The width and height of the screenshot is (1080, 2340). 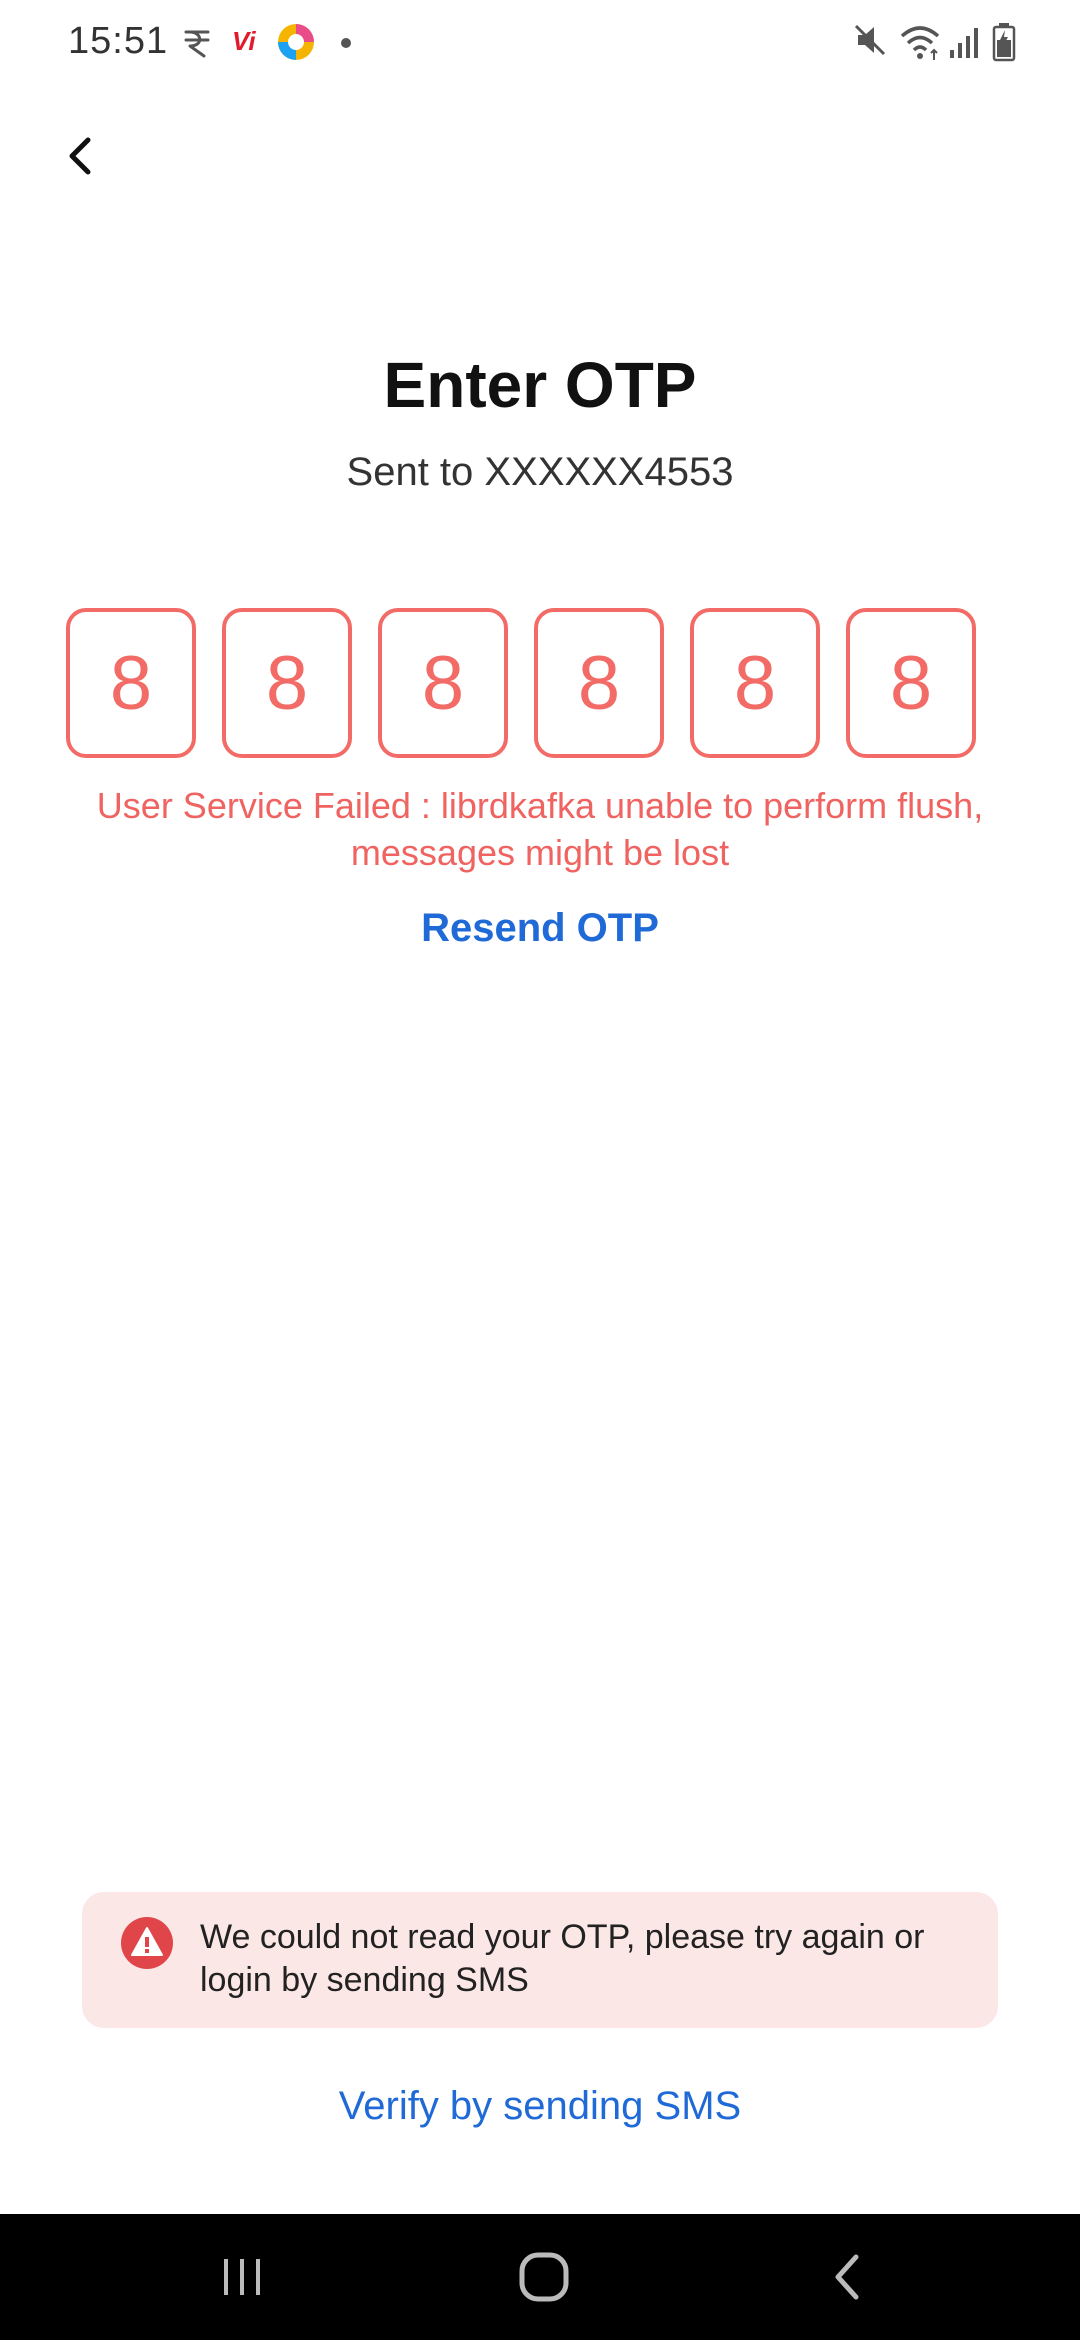 I want to click on otp-digit-input-1: 8, so click(x=131, y=683).